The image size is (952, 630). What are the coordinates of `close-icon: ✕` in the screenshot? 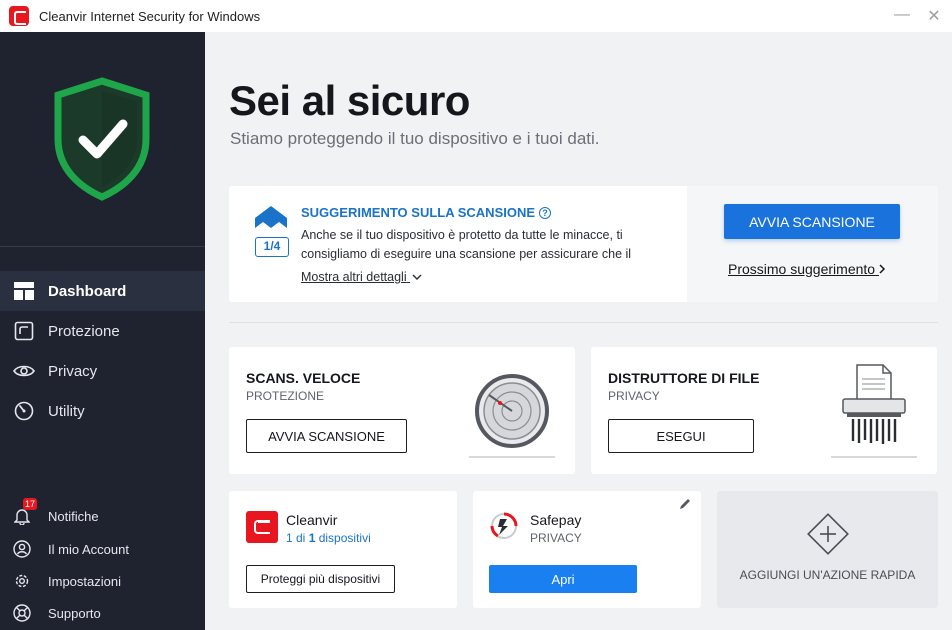 It's located at (934, 16).